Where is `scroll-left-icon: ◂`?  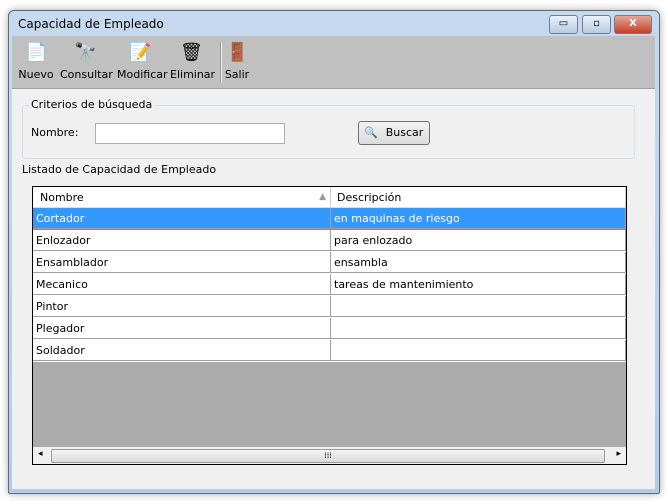
scroll-left-icon: ◂ is located at coordinates (40, 454).